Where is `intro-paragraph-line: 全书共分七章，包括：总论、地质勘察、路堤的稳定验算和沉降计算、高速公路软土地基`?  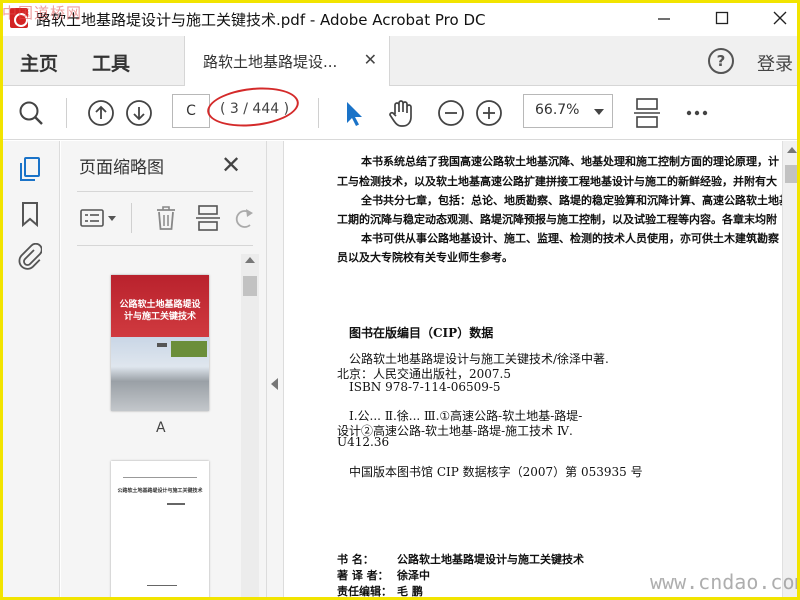
intro-paragraph-line: 全书共分七章，包括：总论、地质勘察、路堤的稳定验算和沉降计算、高速公路软土地基 is located at coordinates (575, 200).